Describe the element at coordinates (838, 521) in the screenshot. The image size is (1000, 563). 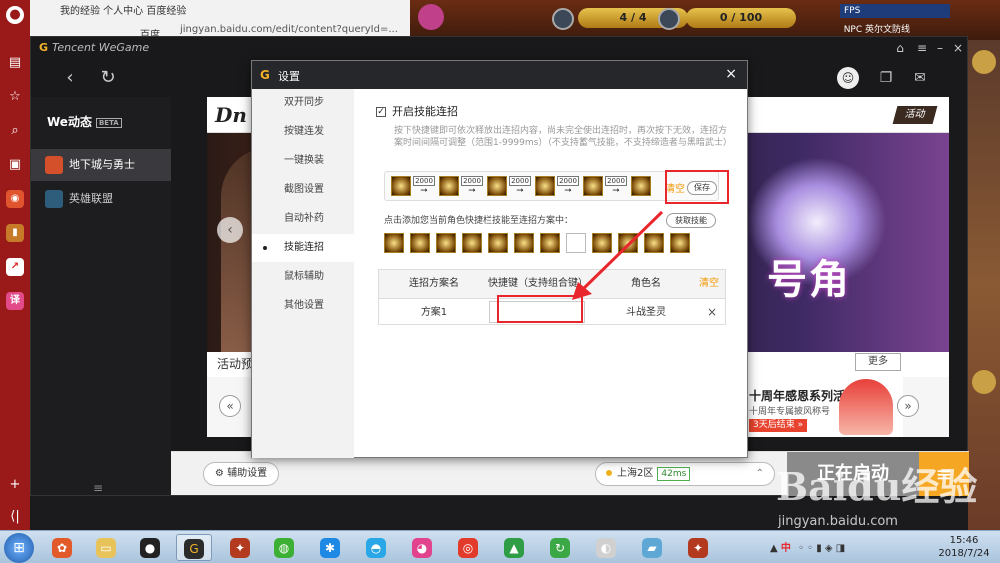
I see `watermark-url: jingyan.baidu.com` at that location.